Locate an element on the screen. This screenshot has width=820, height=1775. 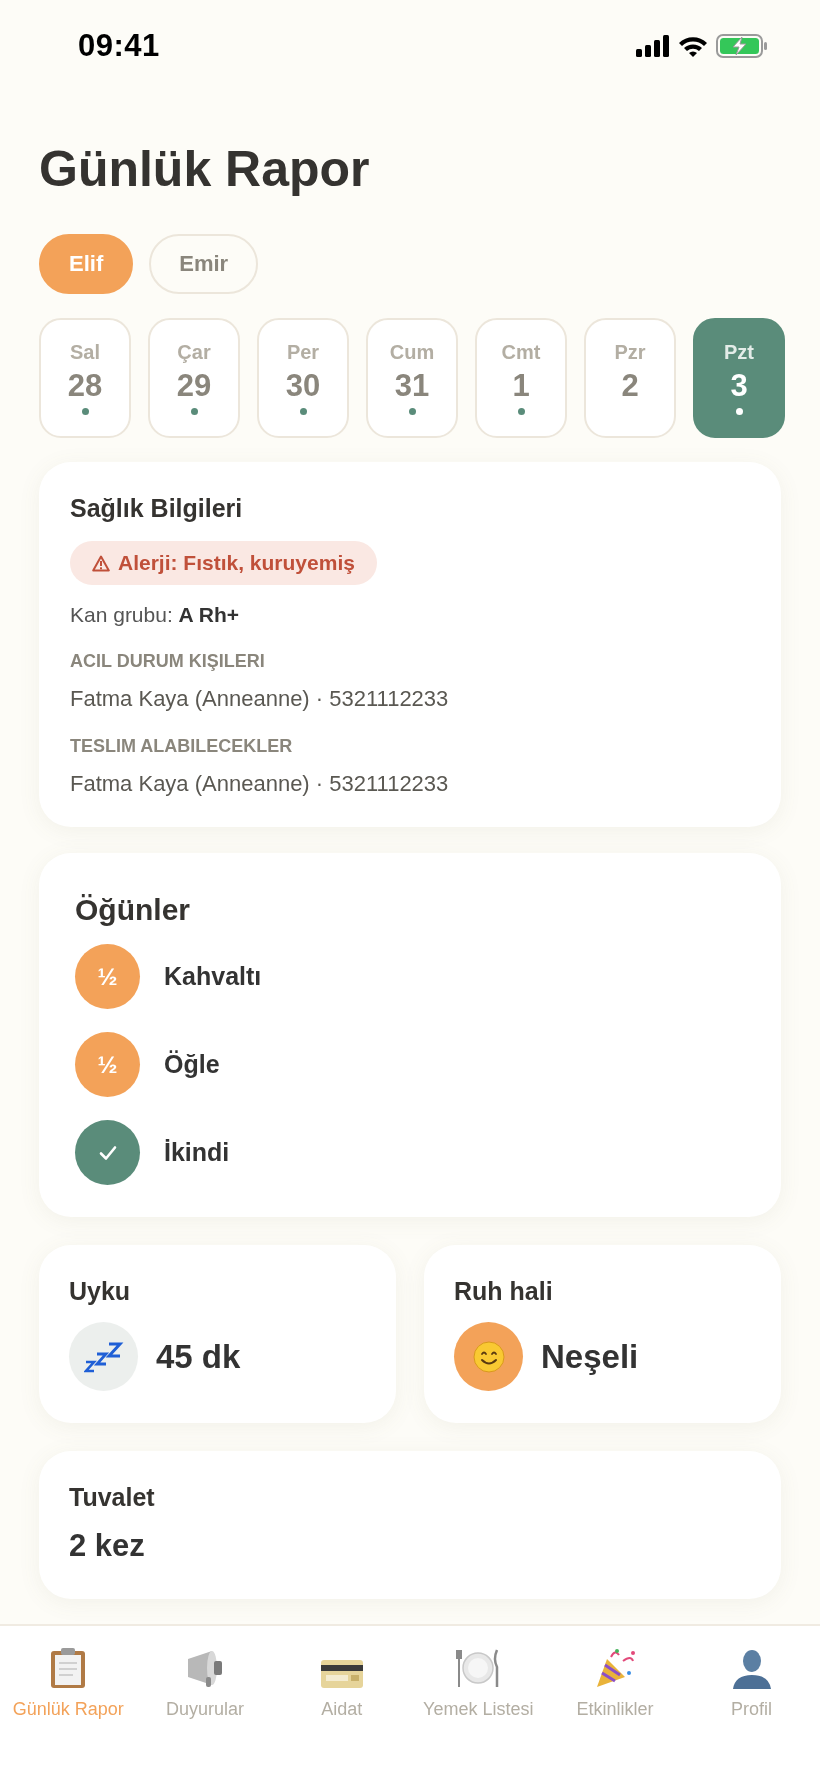
tab-bar-item: Etkinlikler is located at coordinates (614, 1680).